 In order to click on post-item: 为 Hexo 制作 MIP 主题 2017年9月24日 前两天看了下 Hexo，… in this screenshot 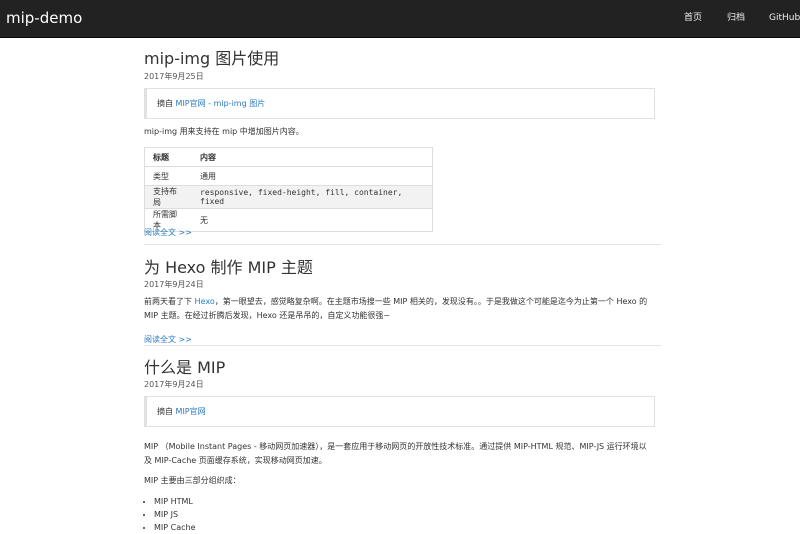, I will do `click(402, 295)`.